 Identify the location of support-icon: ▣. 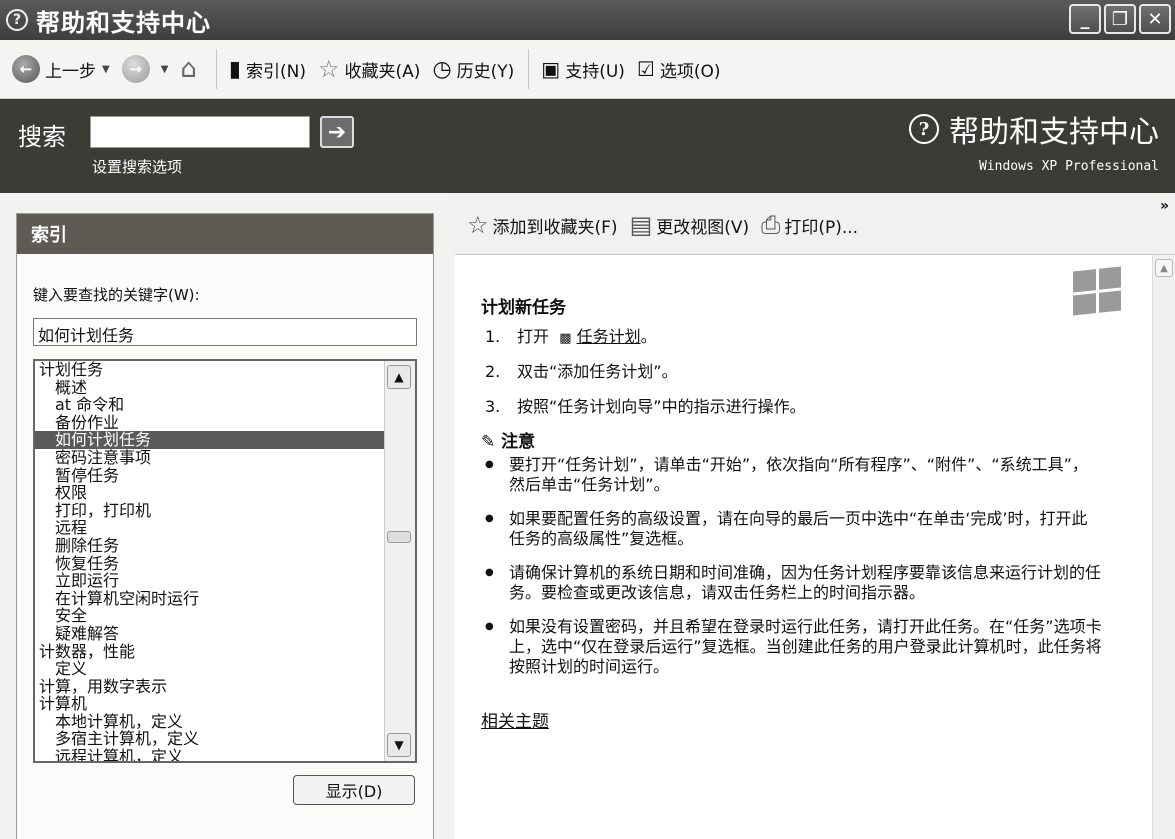
(551, 69).